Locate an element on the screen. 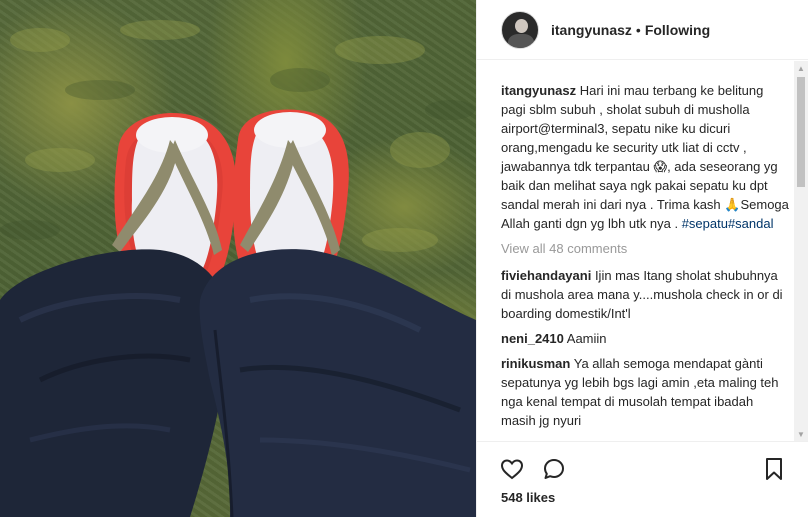  comment-bubble-icon is located at coordinates (554, 469).